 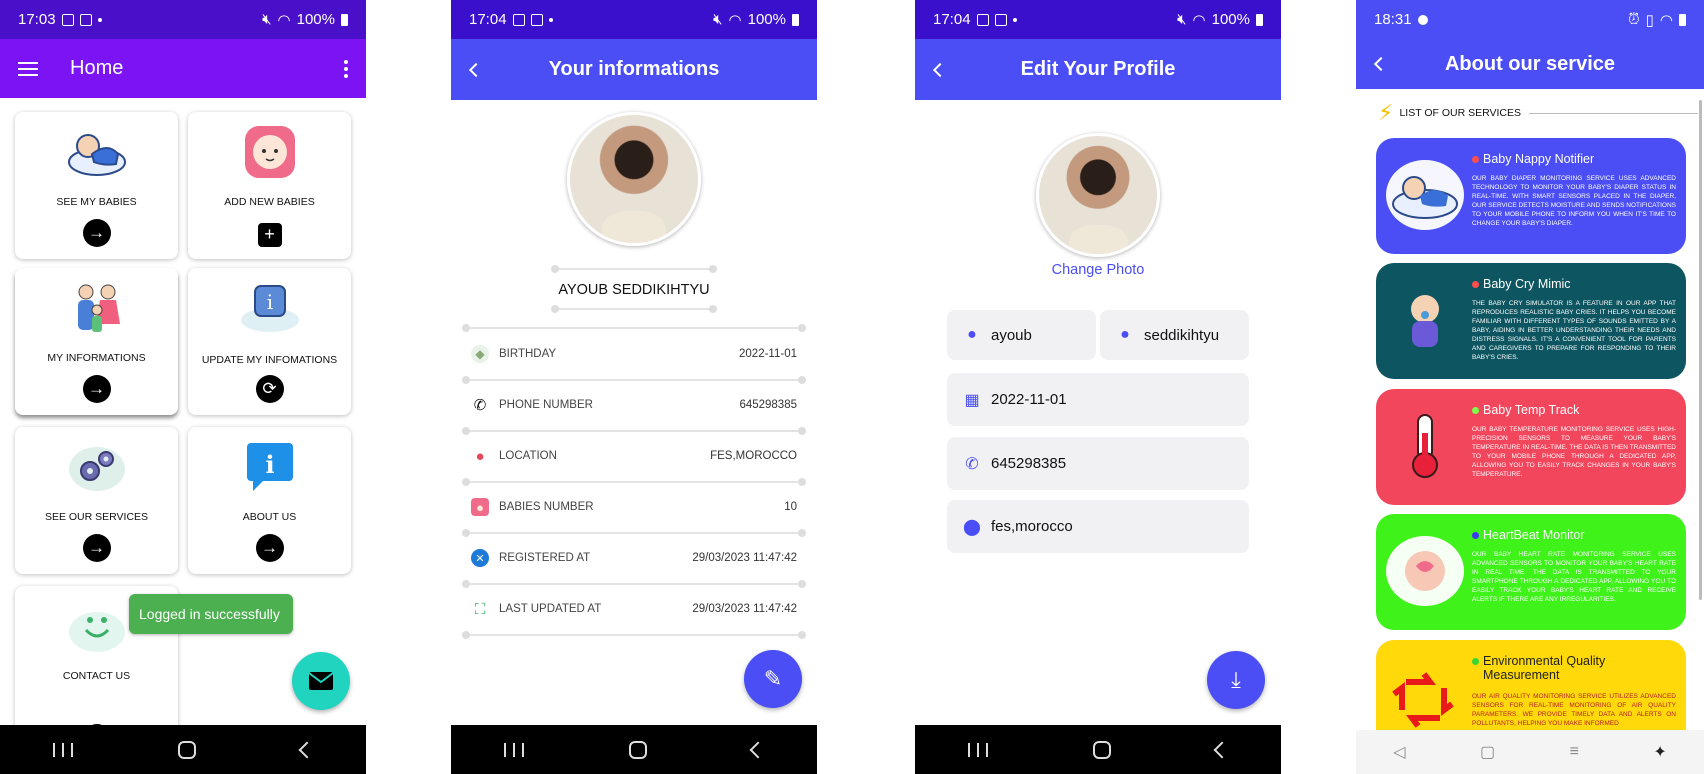 What do you see at coordinates (346, 68) in the screenshot?
I see `more-options-icon` at bounding box center [346, 68].